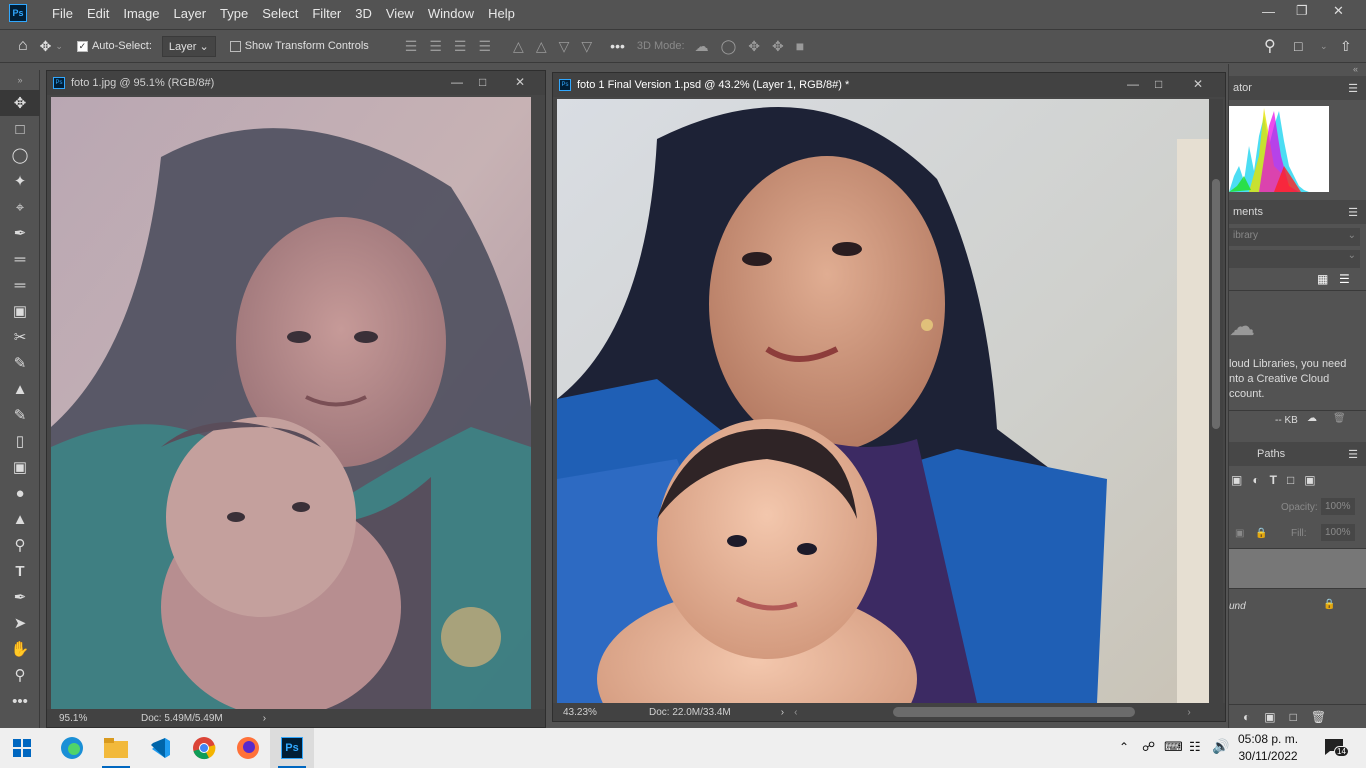 Image resolution: width=1366 pixels, height=768 pixels. What do you see at coordinates (457, 82) in the screenshot?
I see `doc1-minimize-button: —` at bounding box center [457, 82].